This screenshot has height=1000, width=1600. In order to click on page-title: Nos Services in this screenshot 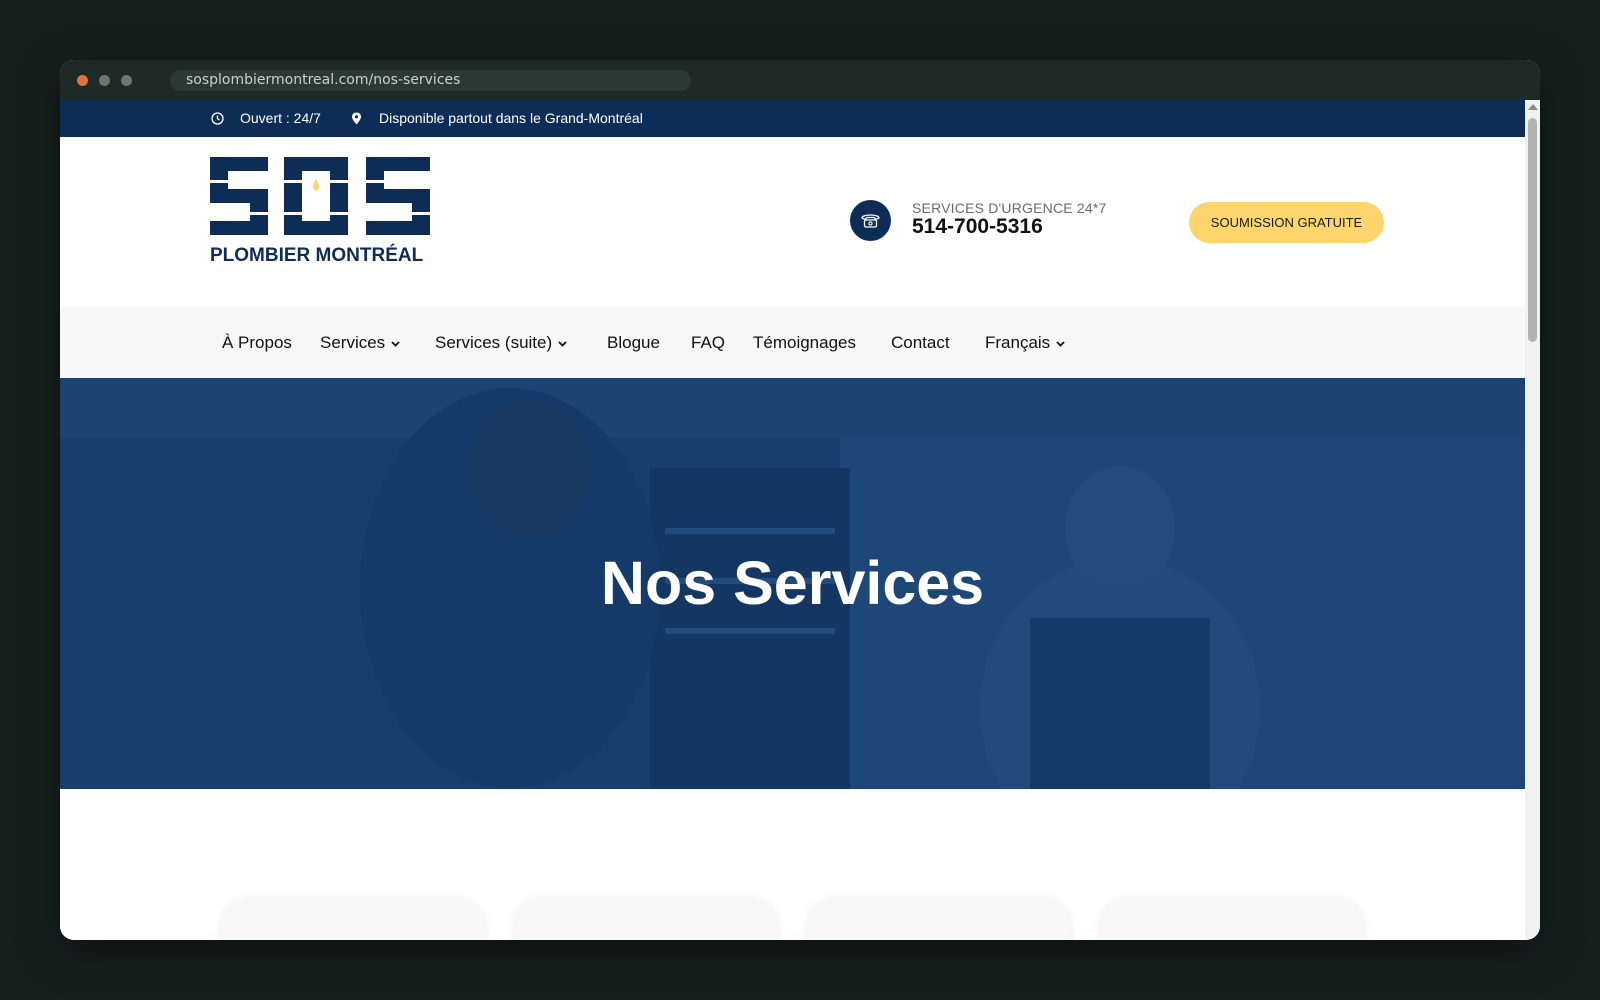, I will do `click(792, 583)`.